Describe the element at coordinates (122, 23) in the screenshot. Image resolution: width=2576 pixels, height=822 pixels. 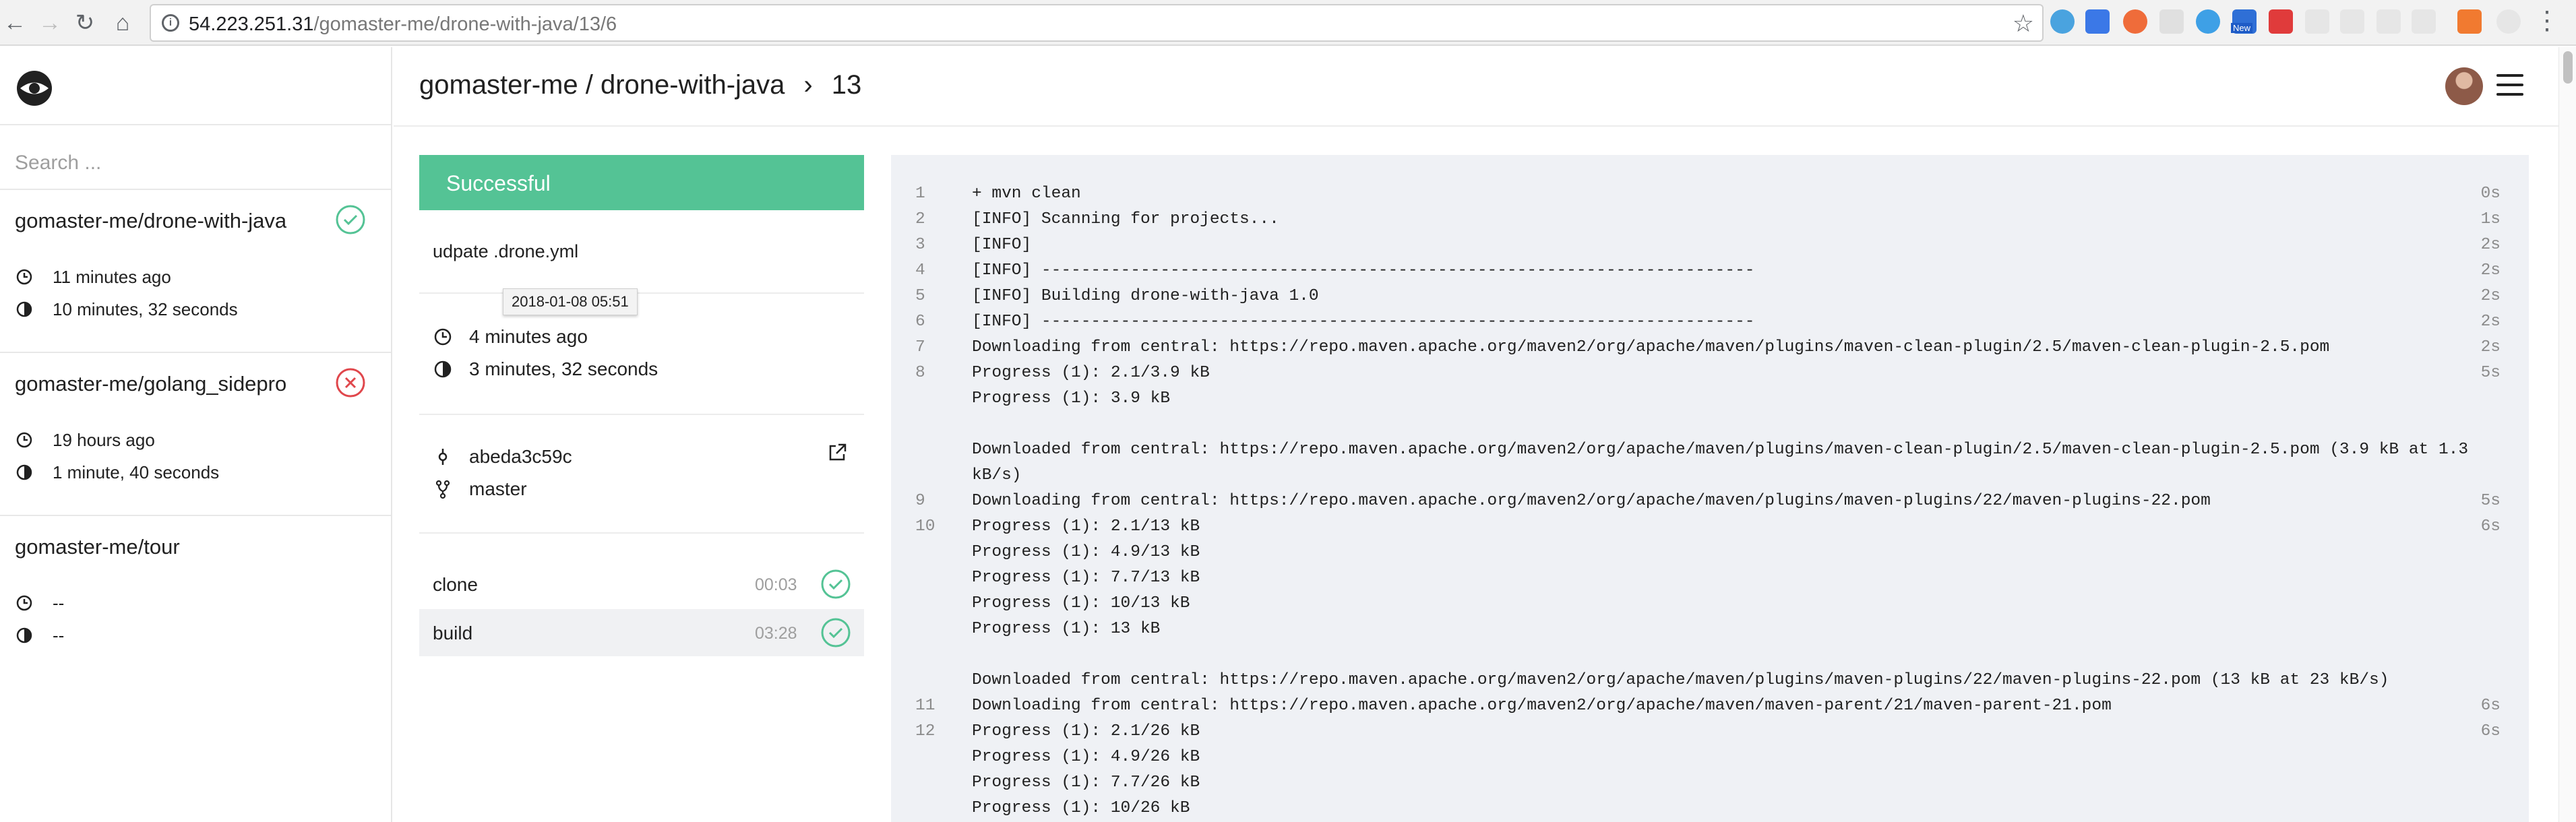
I see `home-icon: ⌂` at that location.